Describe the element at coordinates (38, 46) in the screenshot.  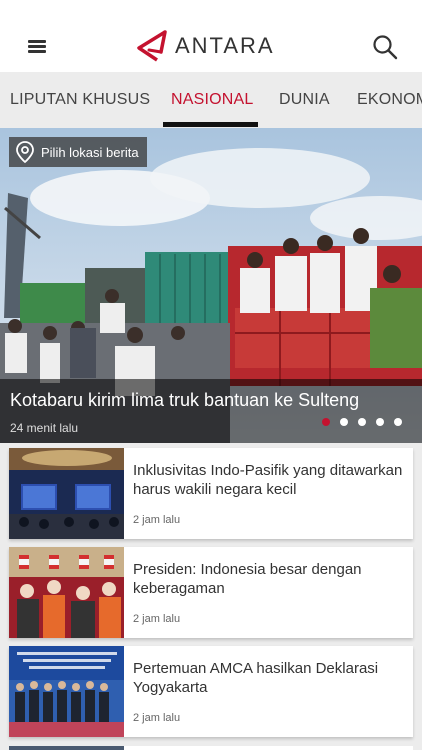
I see `hamburger-menu-icon` at that location.